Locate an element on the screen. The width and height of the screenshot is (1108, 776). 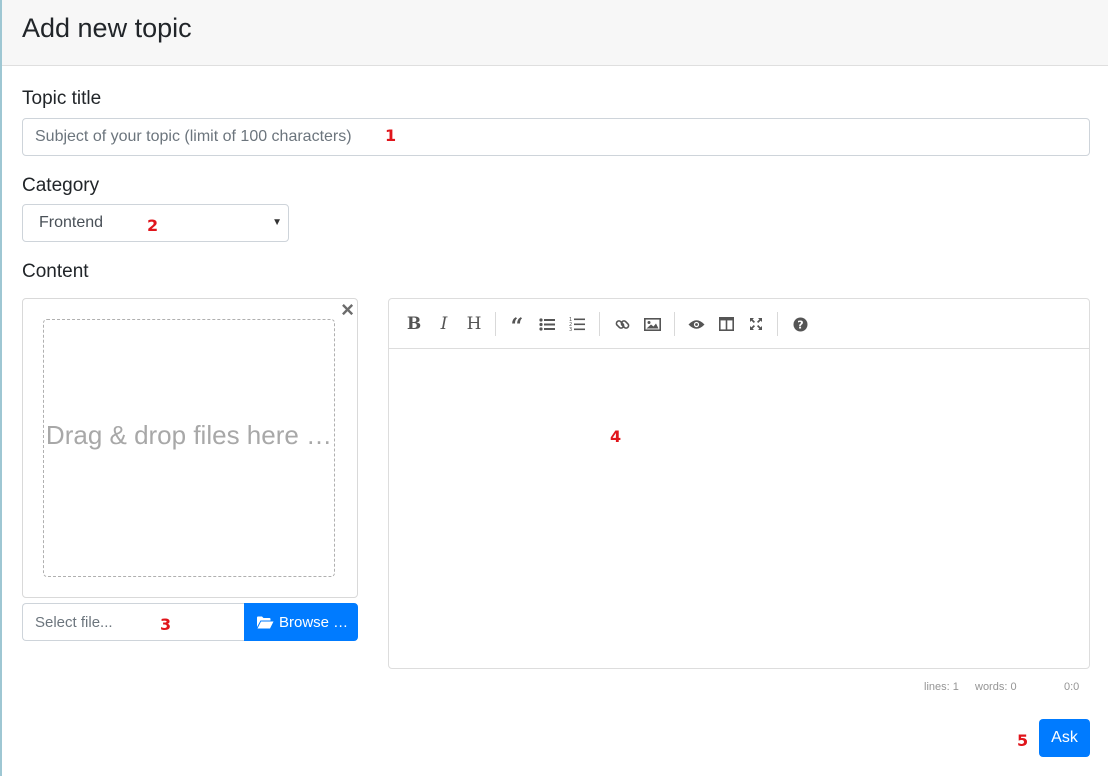
topic-title-label: Topic title is located at coordinates (62, 98).